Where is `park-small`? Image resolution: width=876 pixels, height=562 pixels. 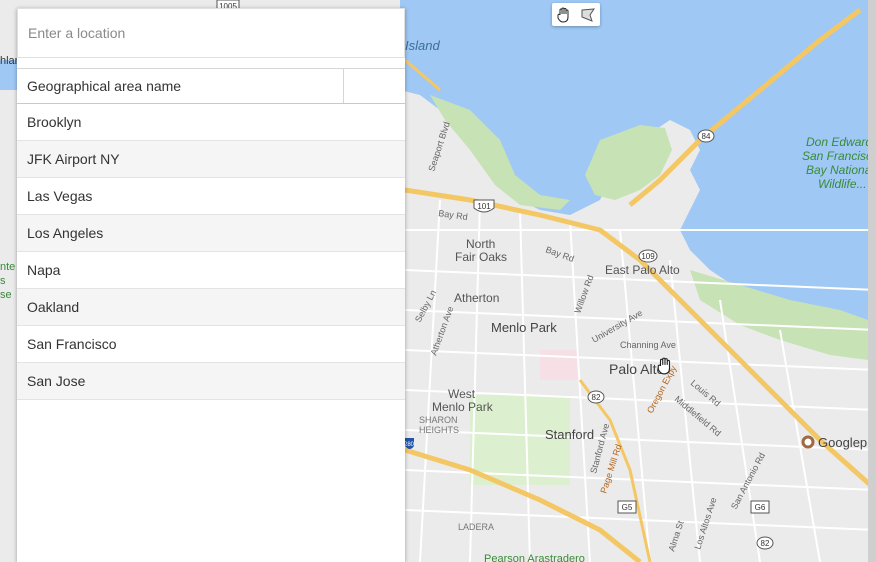 park-small is located at coordinates (560, 365).